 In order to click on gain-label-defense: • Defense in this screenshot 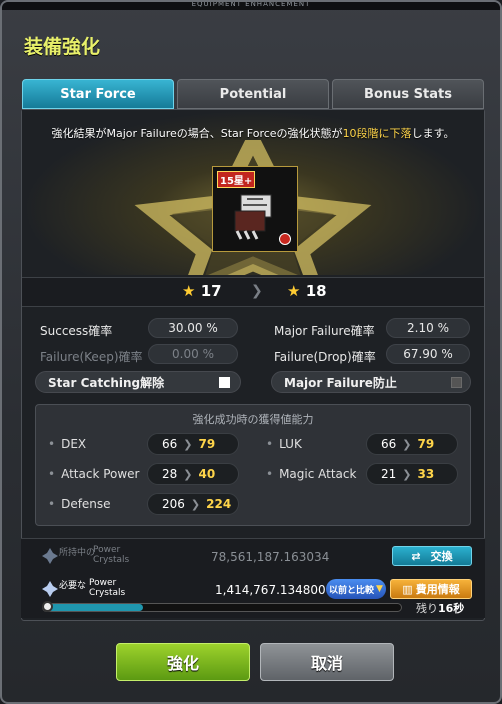, I will do `click(79, 504)`.